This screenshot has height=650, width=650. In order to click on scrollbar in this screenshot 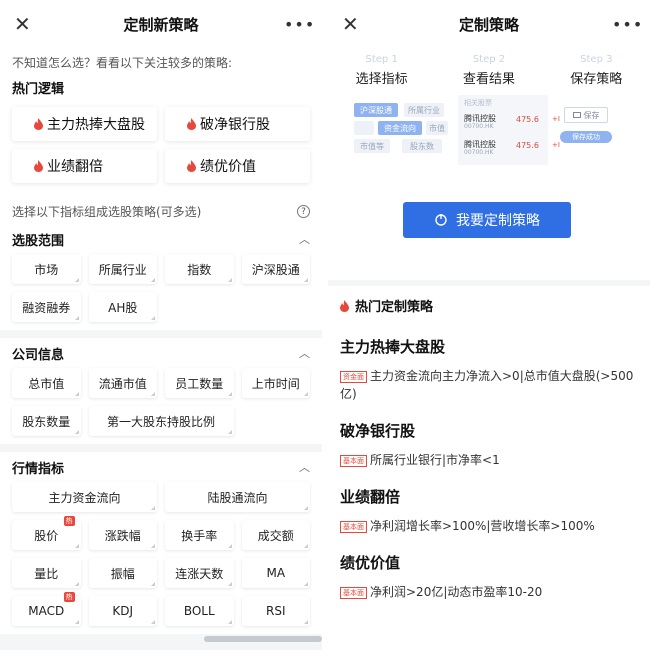, I will do `click(263, 639)`.